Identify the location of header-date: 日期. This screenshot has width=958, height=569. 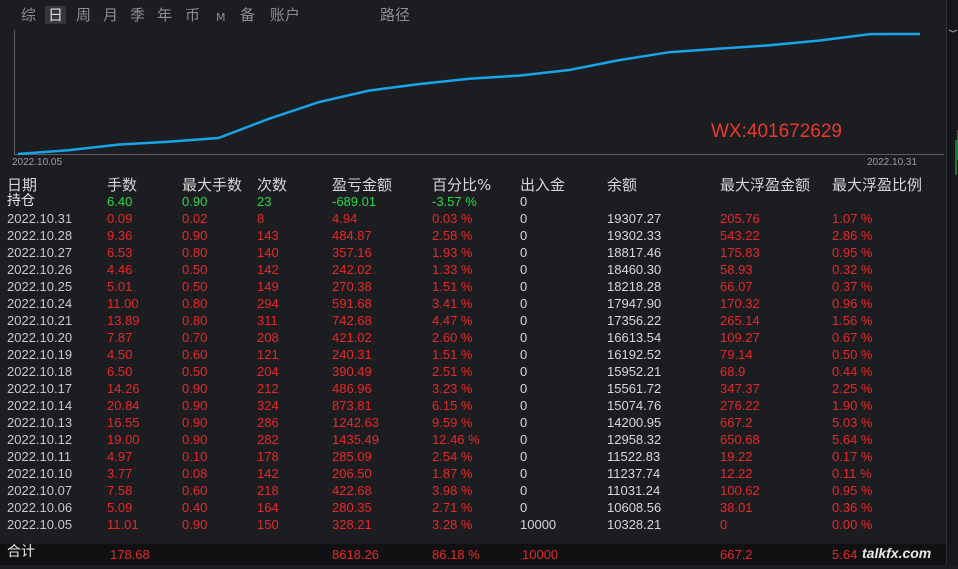
(22, 184).